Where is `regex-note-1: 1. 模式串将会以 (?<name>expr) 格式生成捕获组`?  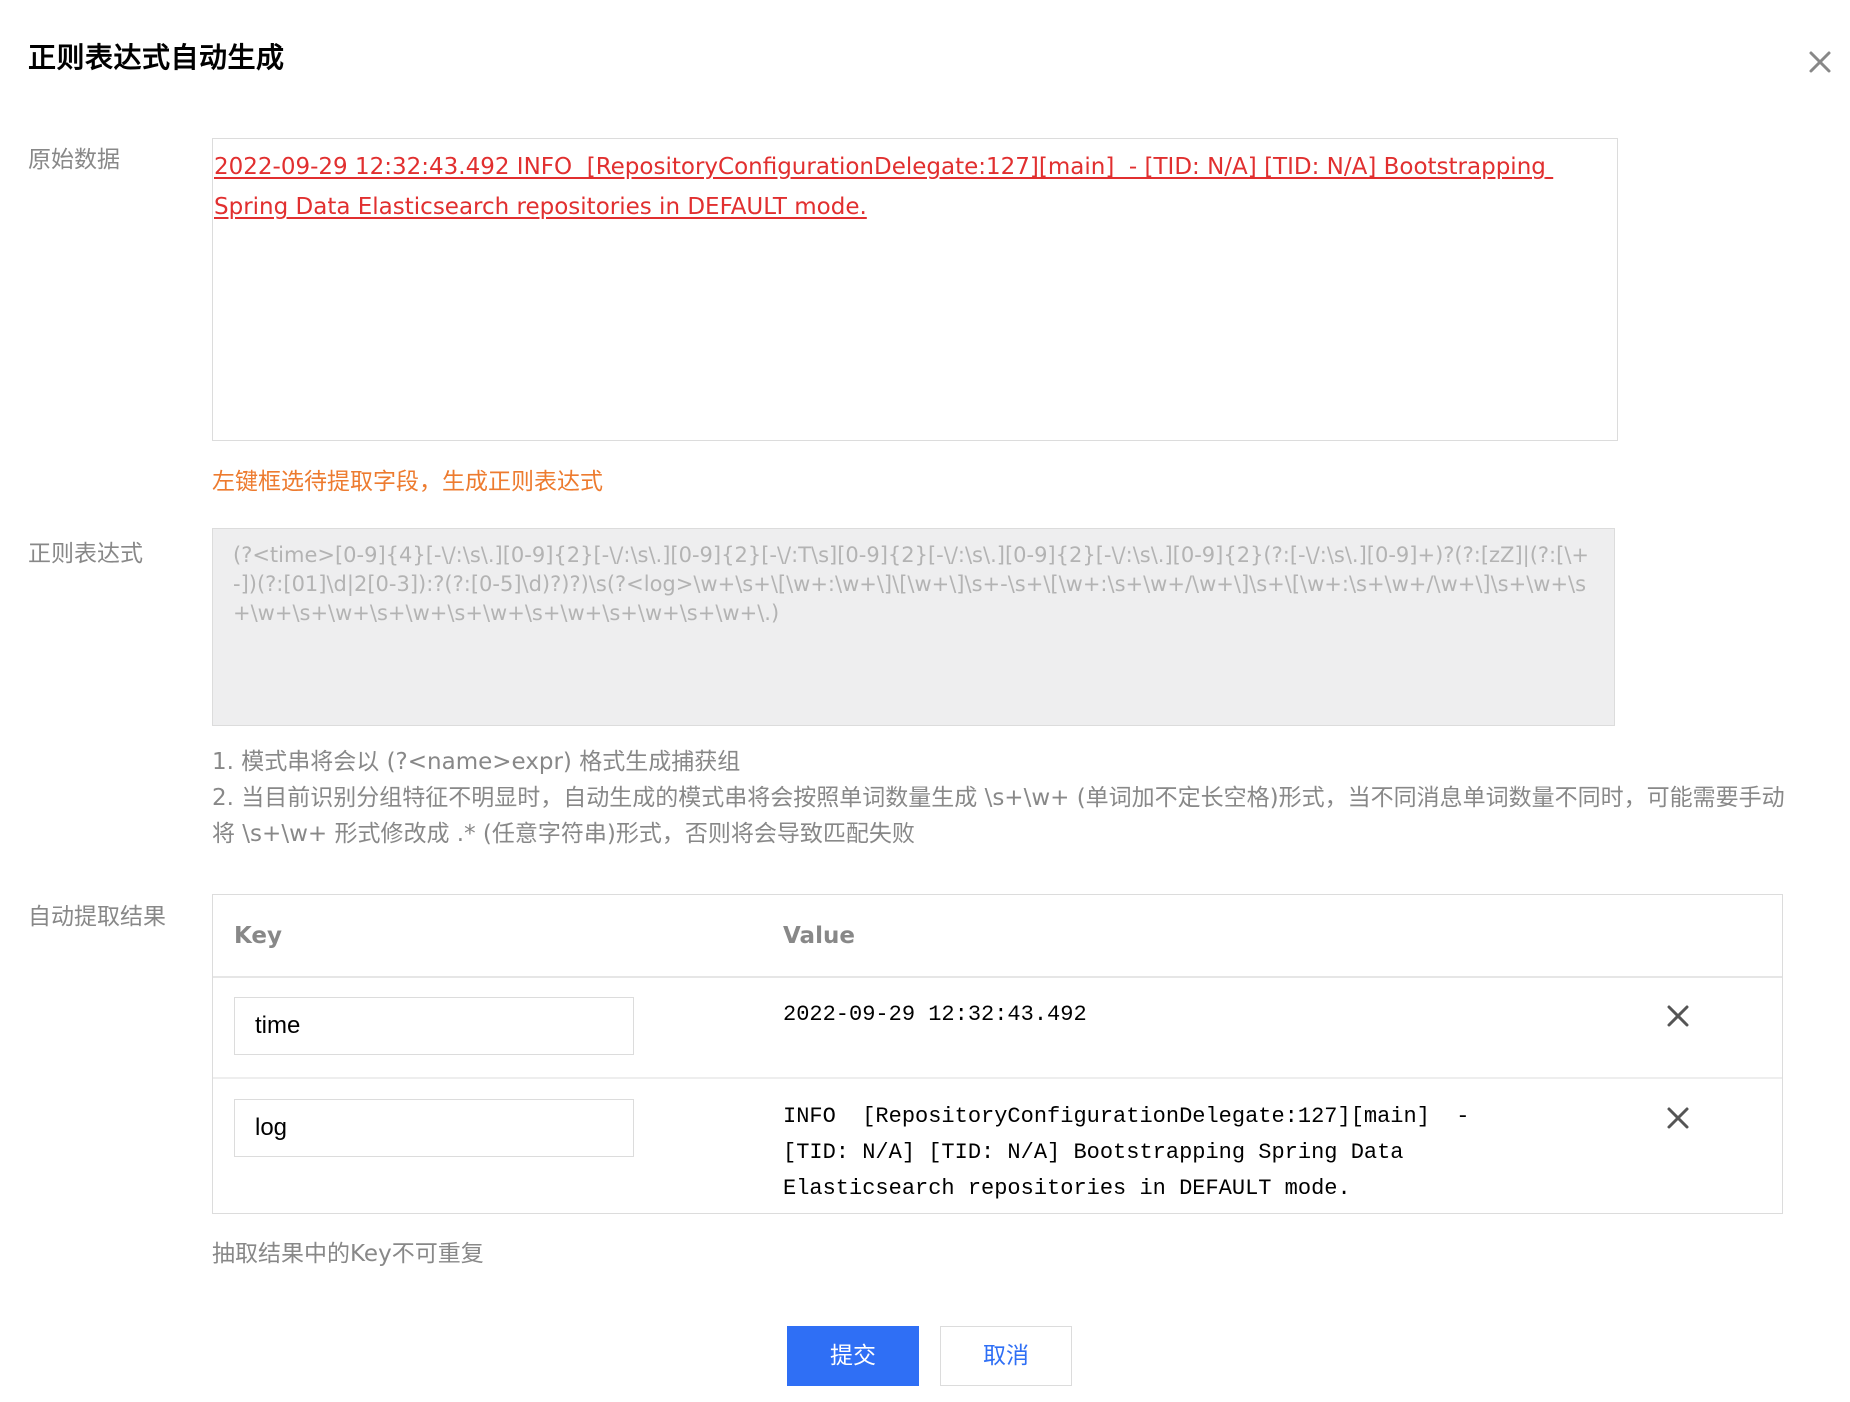 regex-note-1: 1. 模式串将会以 (?<name>expr) 格式生成捕获组 is located at coordinates (476, 762).